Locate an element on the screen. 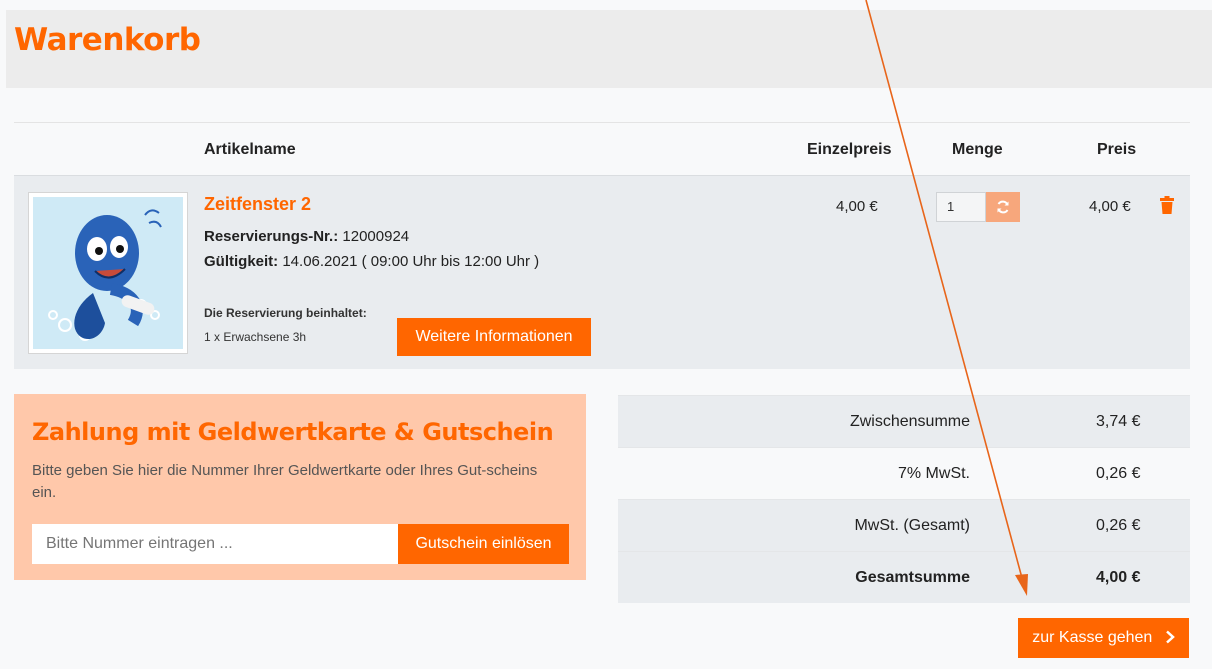 This screenshot has width=1212, height=669. checkout-button: zur Kasse gehen is located at coordinates (1103, 638).